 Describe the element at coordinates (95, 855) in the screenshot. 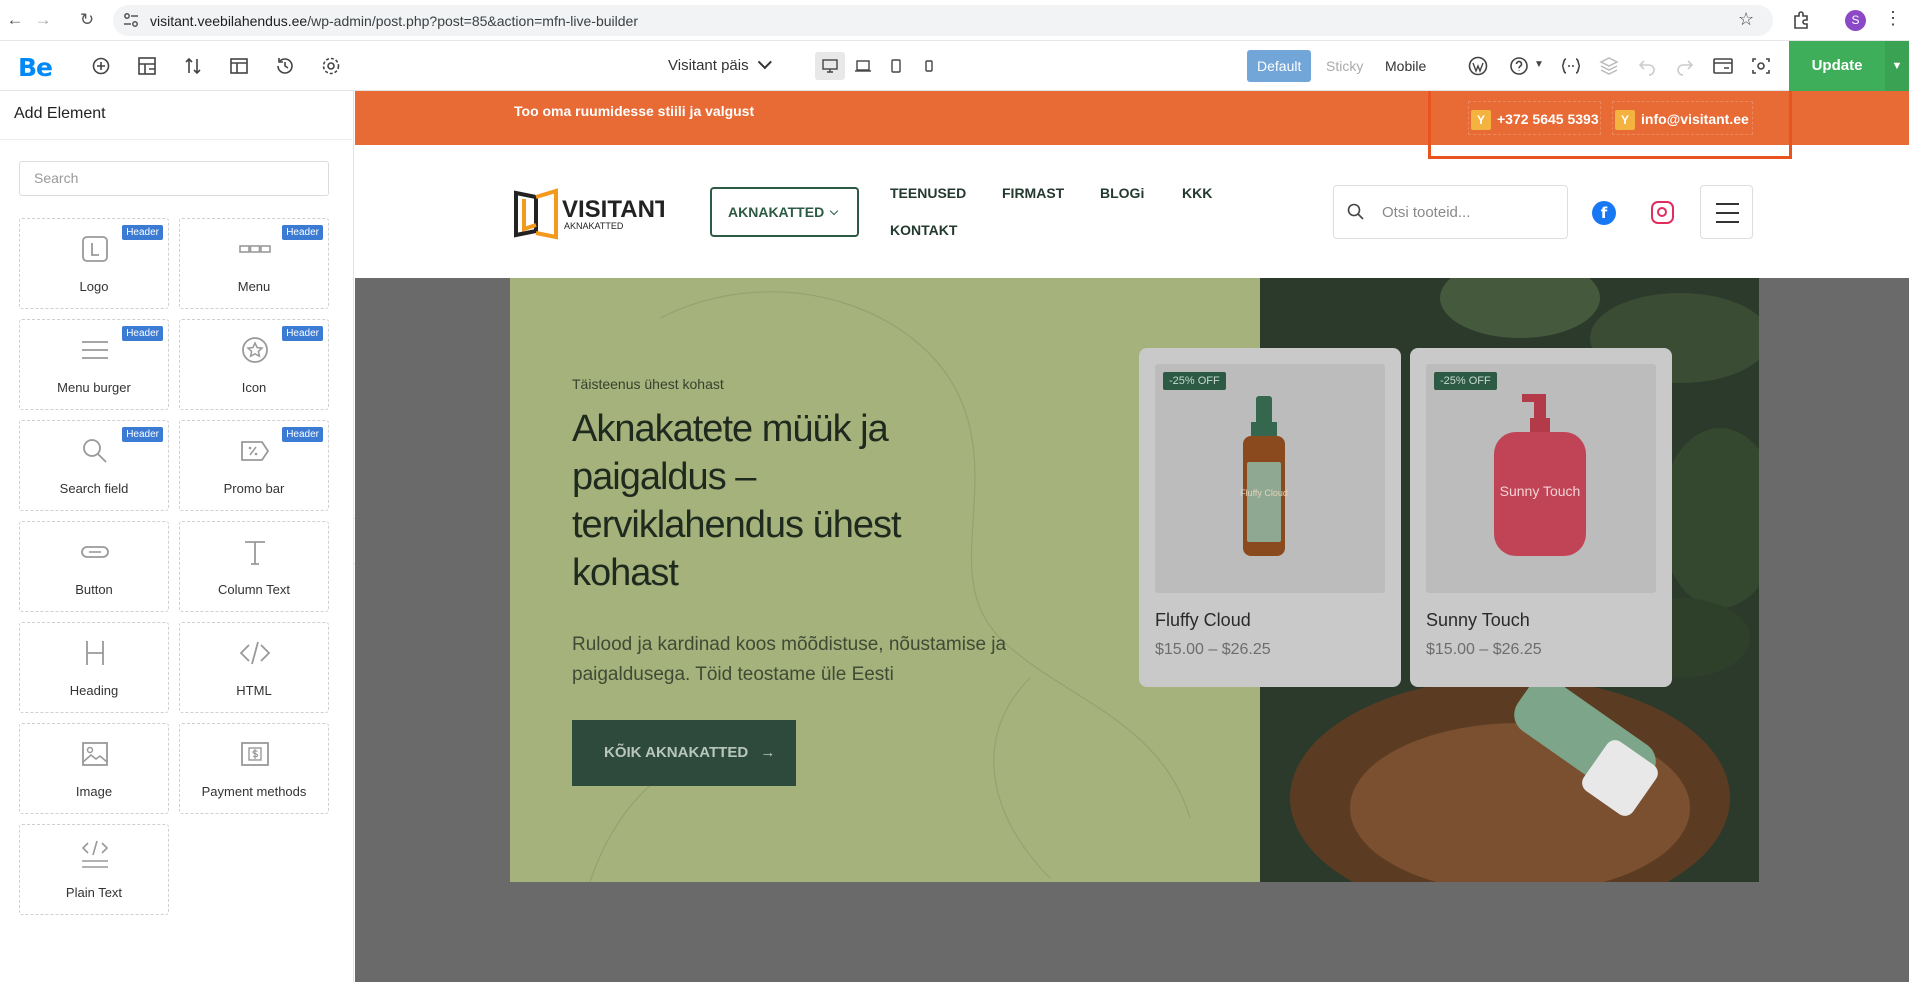

I see `plain-text-icon` at that location.